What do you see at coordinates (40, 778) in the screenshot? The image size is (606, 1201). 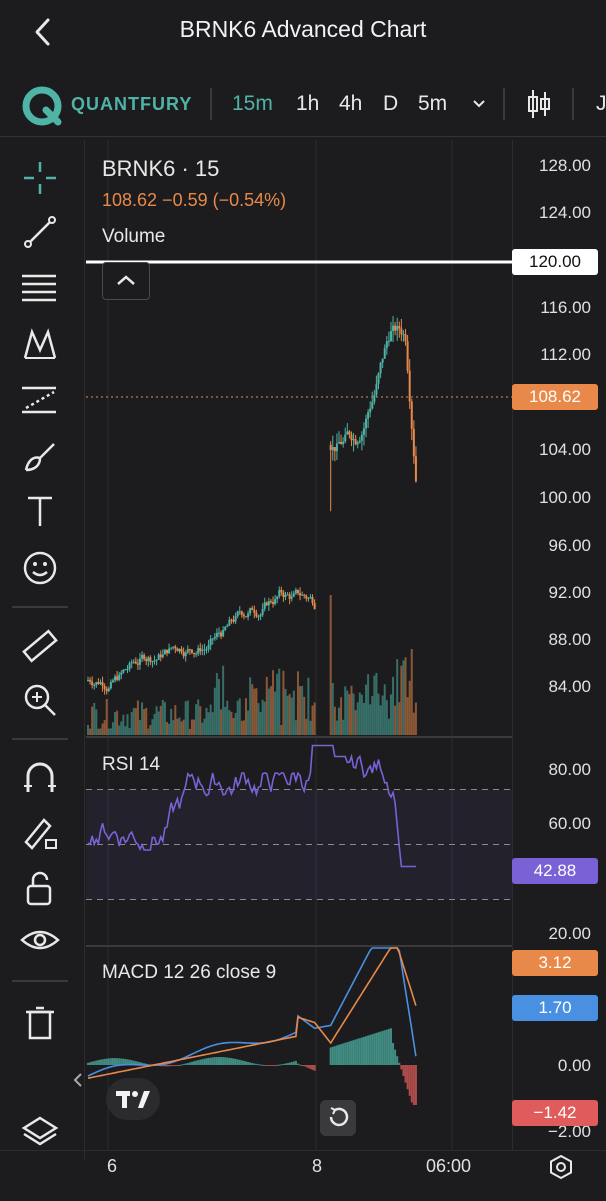 I see `magnet-icon` at bounding box center [40, 778].